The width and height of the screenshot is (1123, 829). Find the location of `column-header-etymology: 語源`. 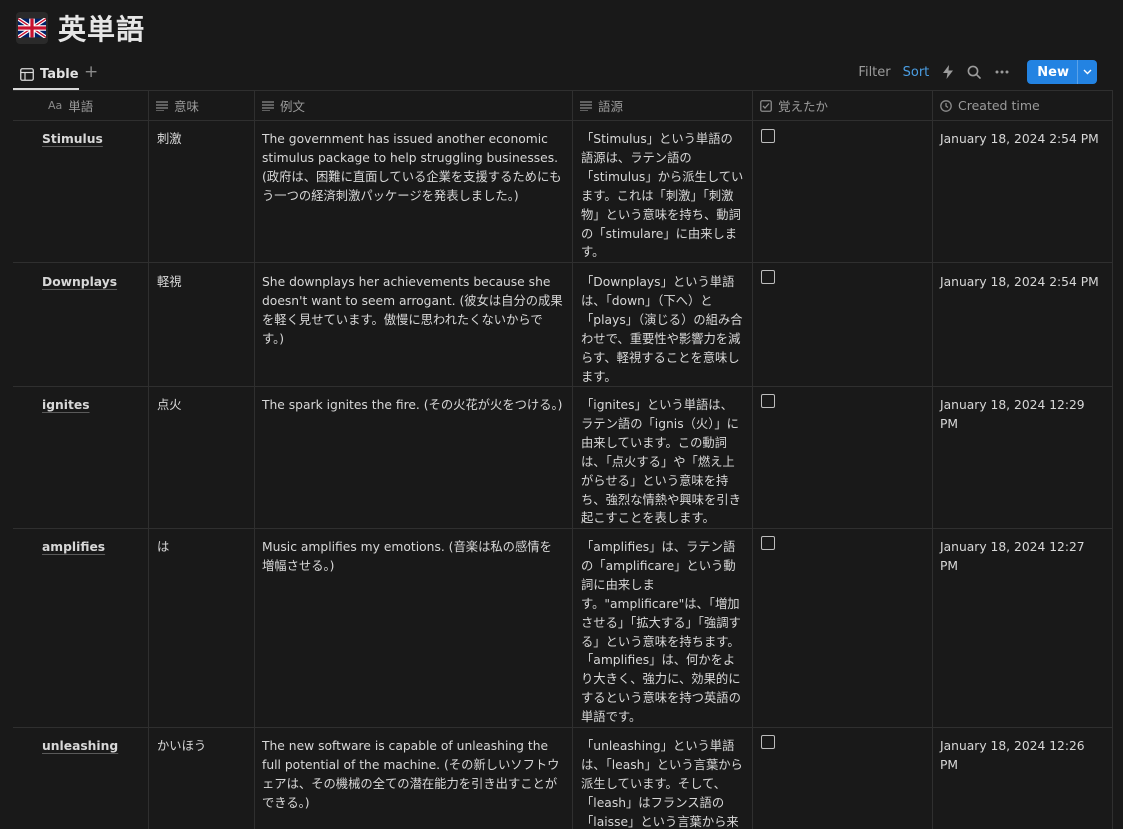

column-header-etymology: 語源 is located at coordinates (662, 105).